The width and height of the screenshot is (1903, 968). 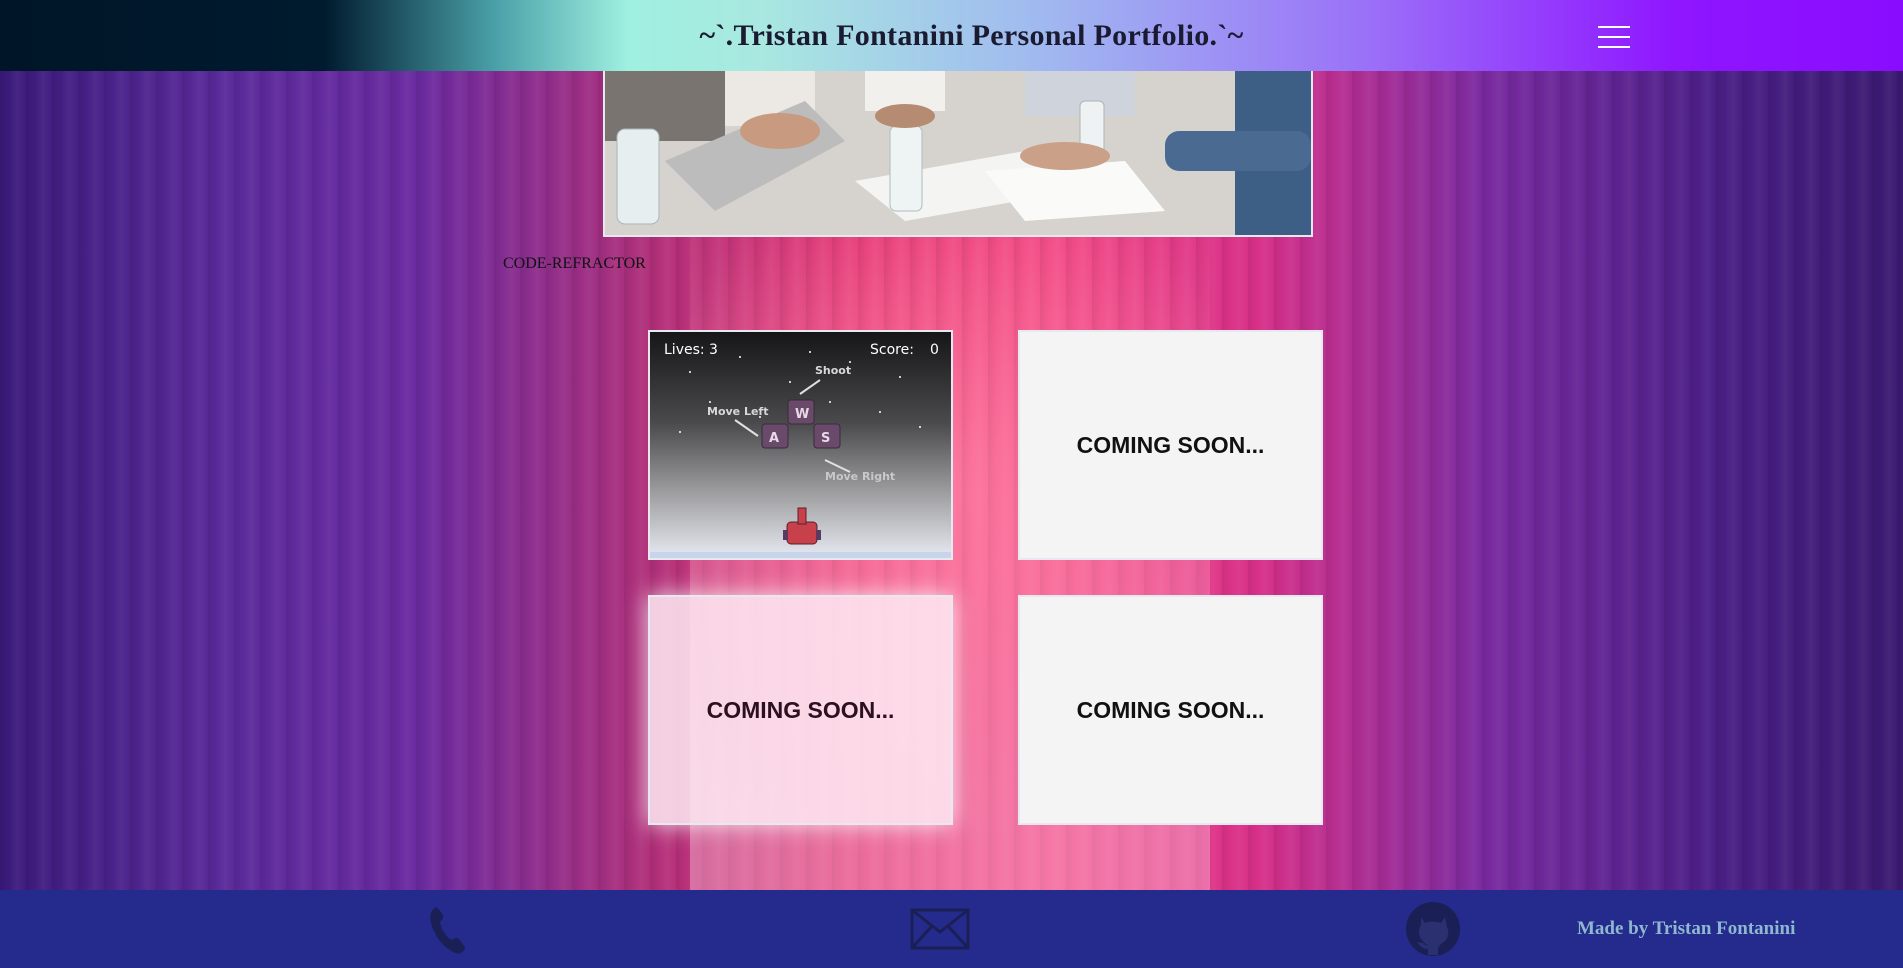 I want to click on hud-score-label: Score:, so click(x=892, y=350).